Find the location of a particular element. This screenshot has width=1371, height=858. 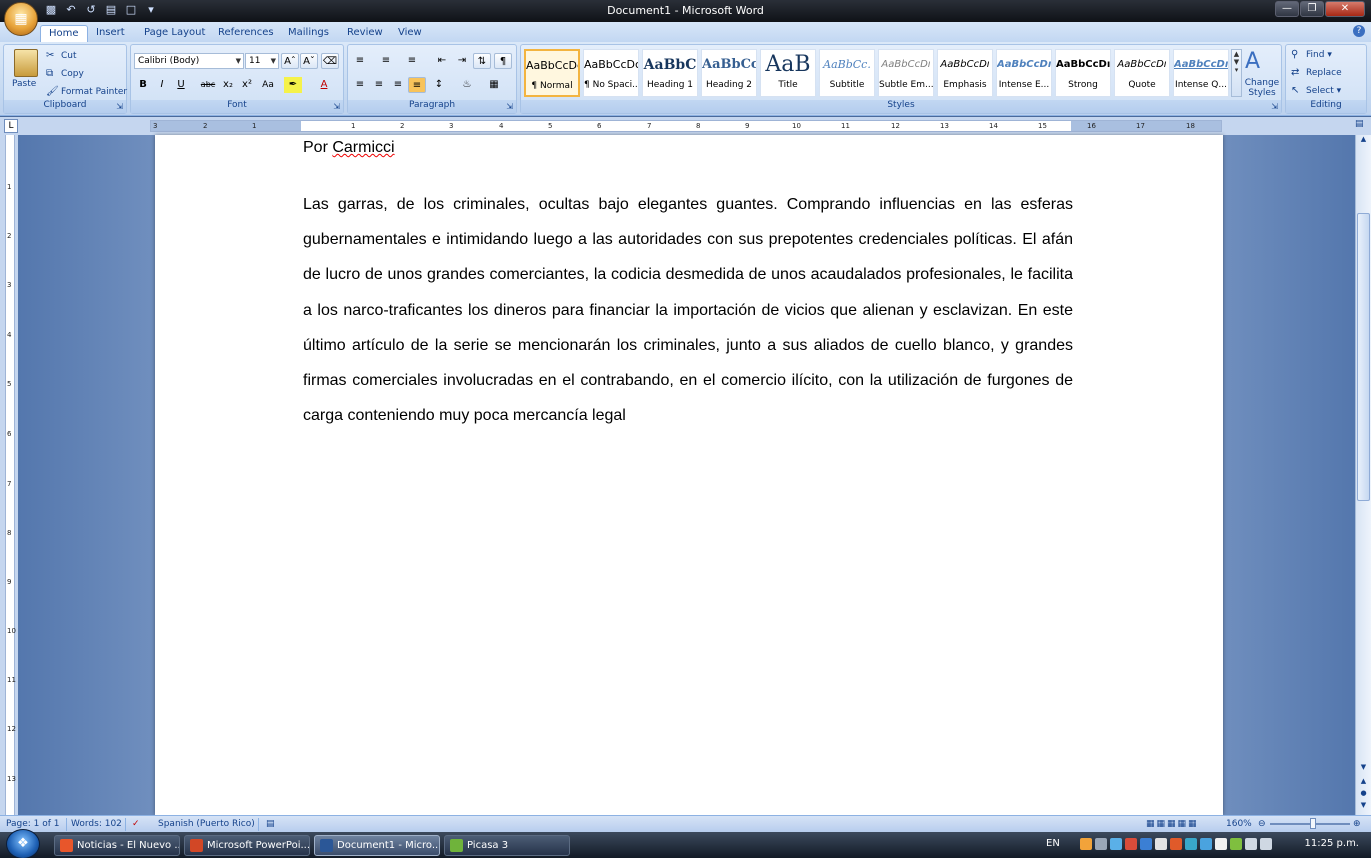

paste-icon is located at coordinates (26, 63).